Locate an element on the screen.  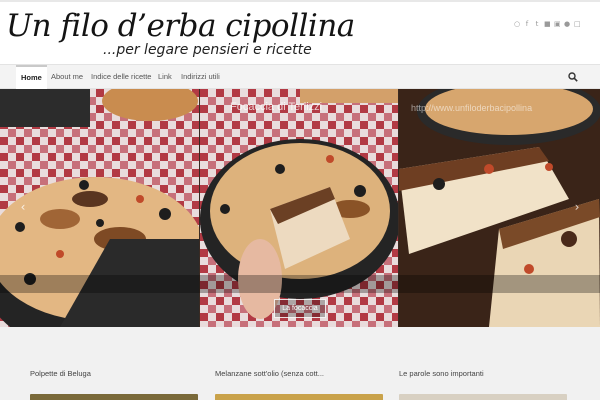
pinterest-icon: ● is located at coordinates (567, 24).